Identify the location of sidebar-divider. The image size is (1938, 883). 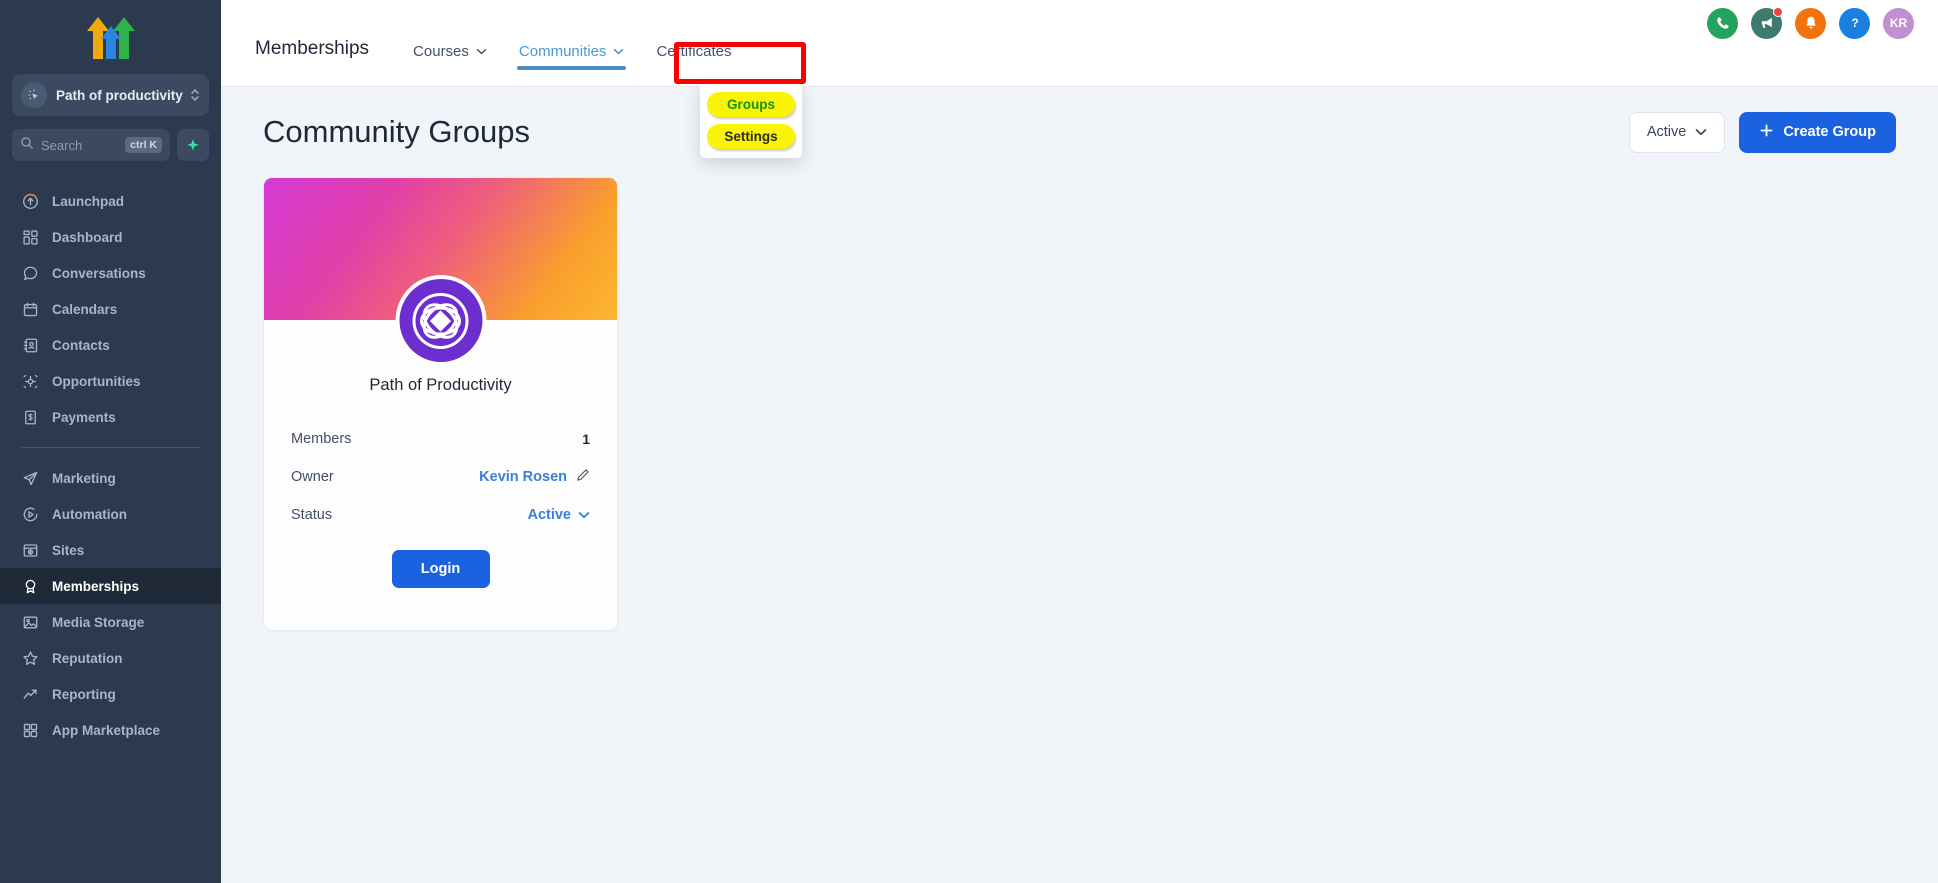
(110, 447).